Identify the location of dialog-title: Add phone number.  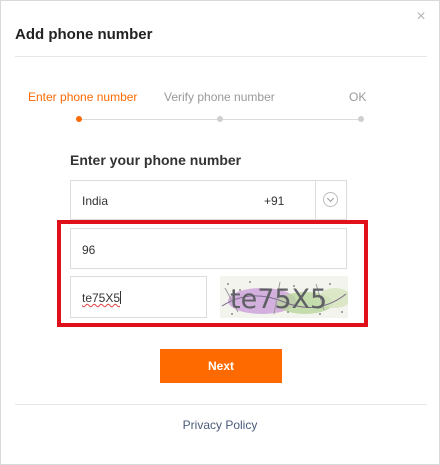
(84, 34).